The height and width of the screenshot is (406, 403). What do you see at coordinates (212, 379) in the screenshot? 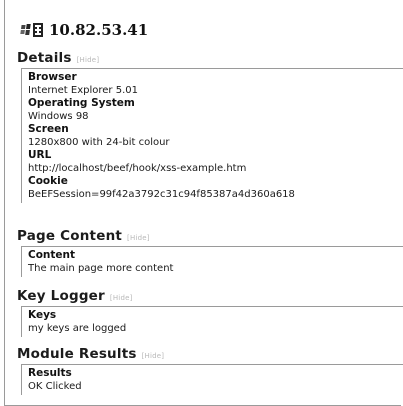
I see `module-results-box: Results OK Clicked` at bounding box center [212, 379].